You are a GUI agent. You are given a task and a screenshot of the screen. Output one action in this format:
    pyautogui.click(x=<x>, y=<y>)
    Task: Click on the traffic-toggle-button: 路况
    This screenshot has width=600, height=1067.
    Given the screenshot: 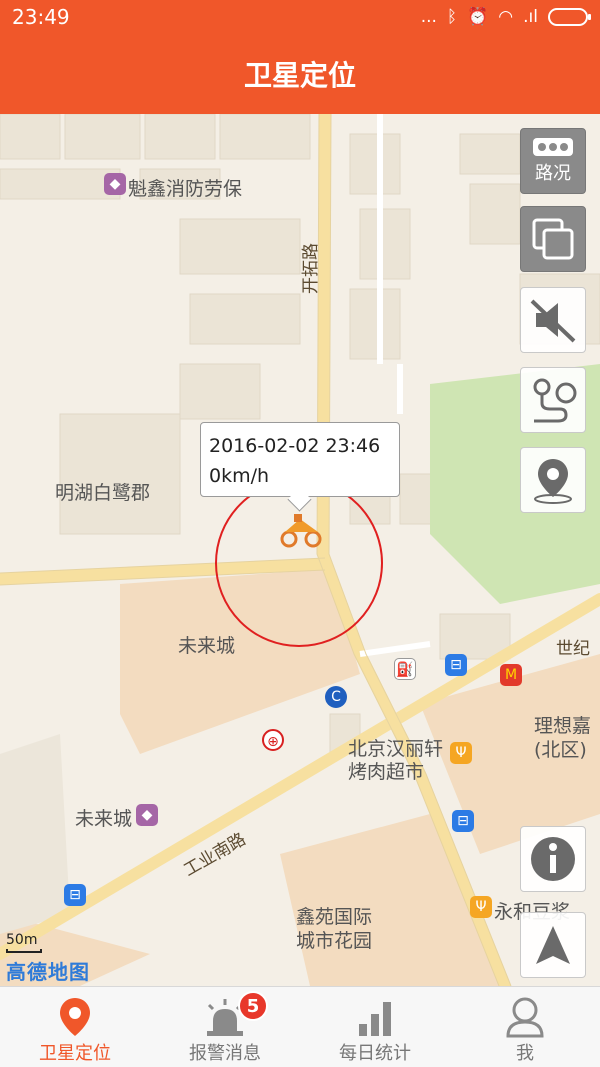 What is the action you would take?
    pyautogui.click(x=553, y=161)
    